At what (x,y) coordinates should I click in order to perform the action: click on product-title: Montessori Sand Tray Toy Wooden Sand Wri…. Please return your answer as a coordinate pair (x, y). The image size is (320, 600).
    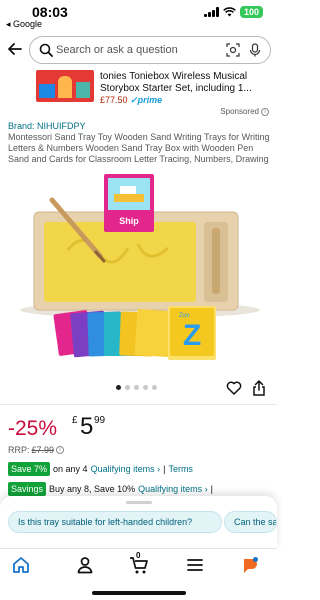
    Looking at the image, I should click on (139, 148).